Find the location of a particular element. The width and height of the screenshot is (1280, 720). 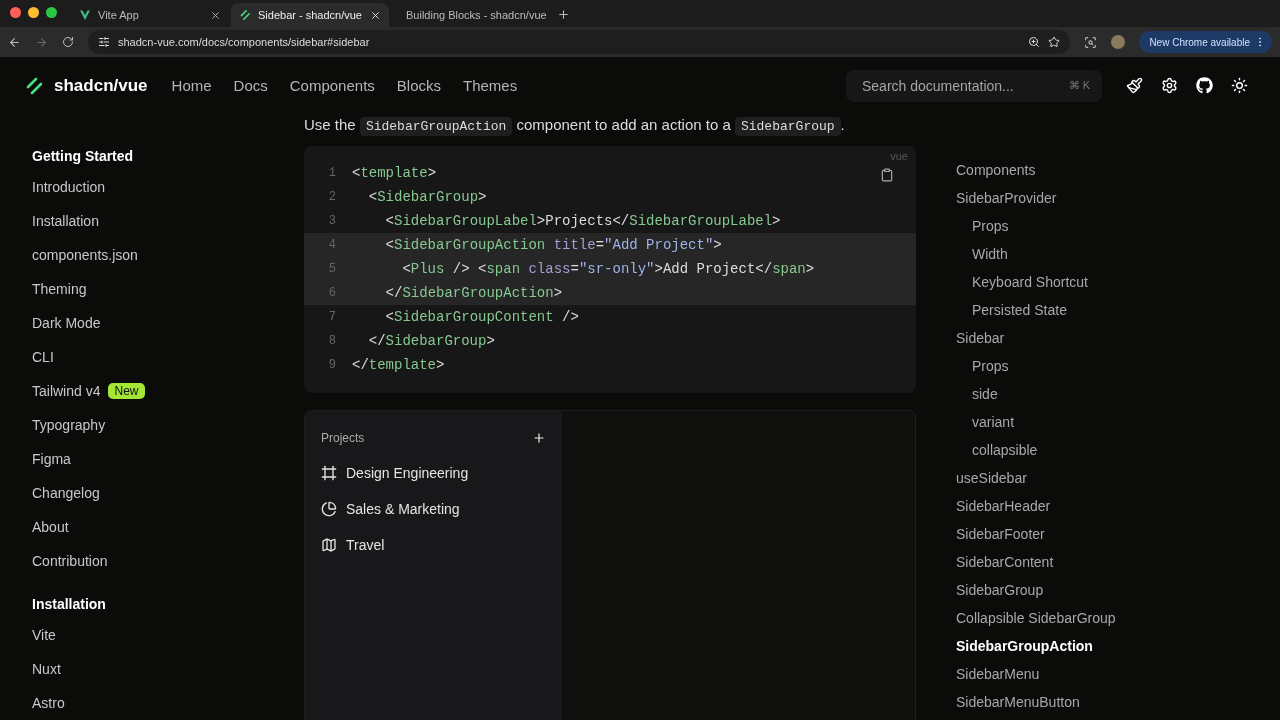

nav-link: Home is located at coordinates (191, 85).